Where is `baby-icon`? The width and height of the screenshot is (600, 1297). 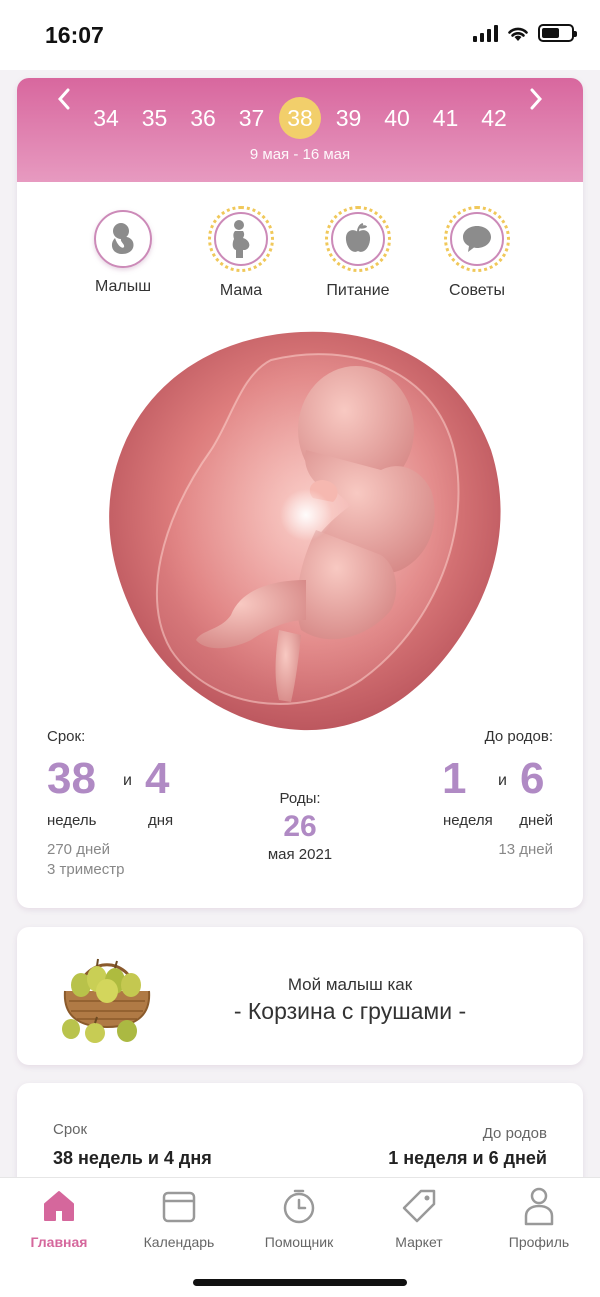 baby-icon is located at coordinates (122, 238).